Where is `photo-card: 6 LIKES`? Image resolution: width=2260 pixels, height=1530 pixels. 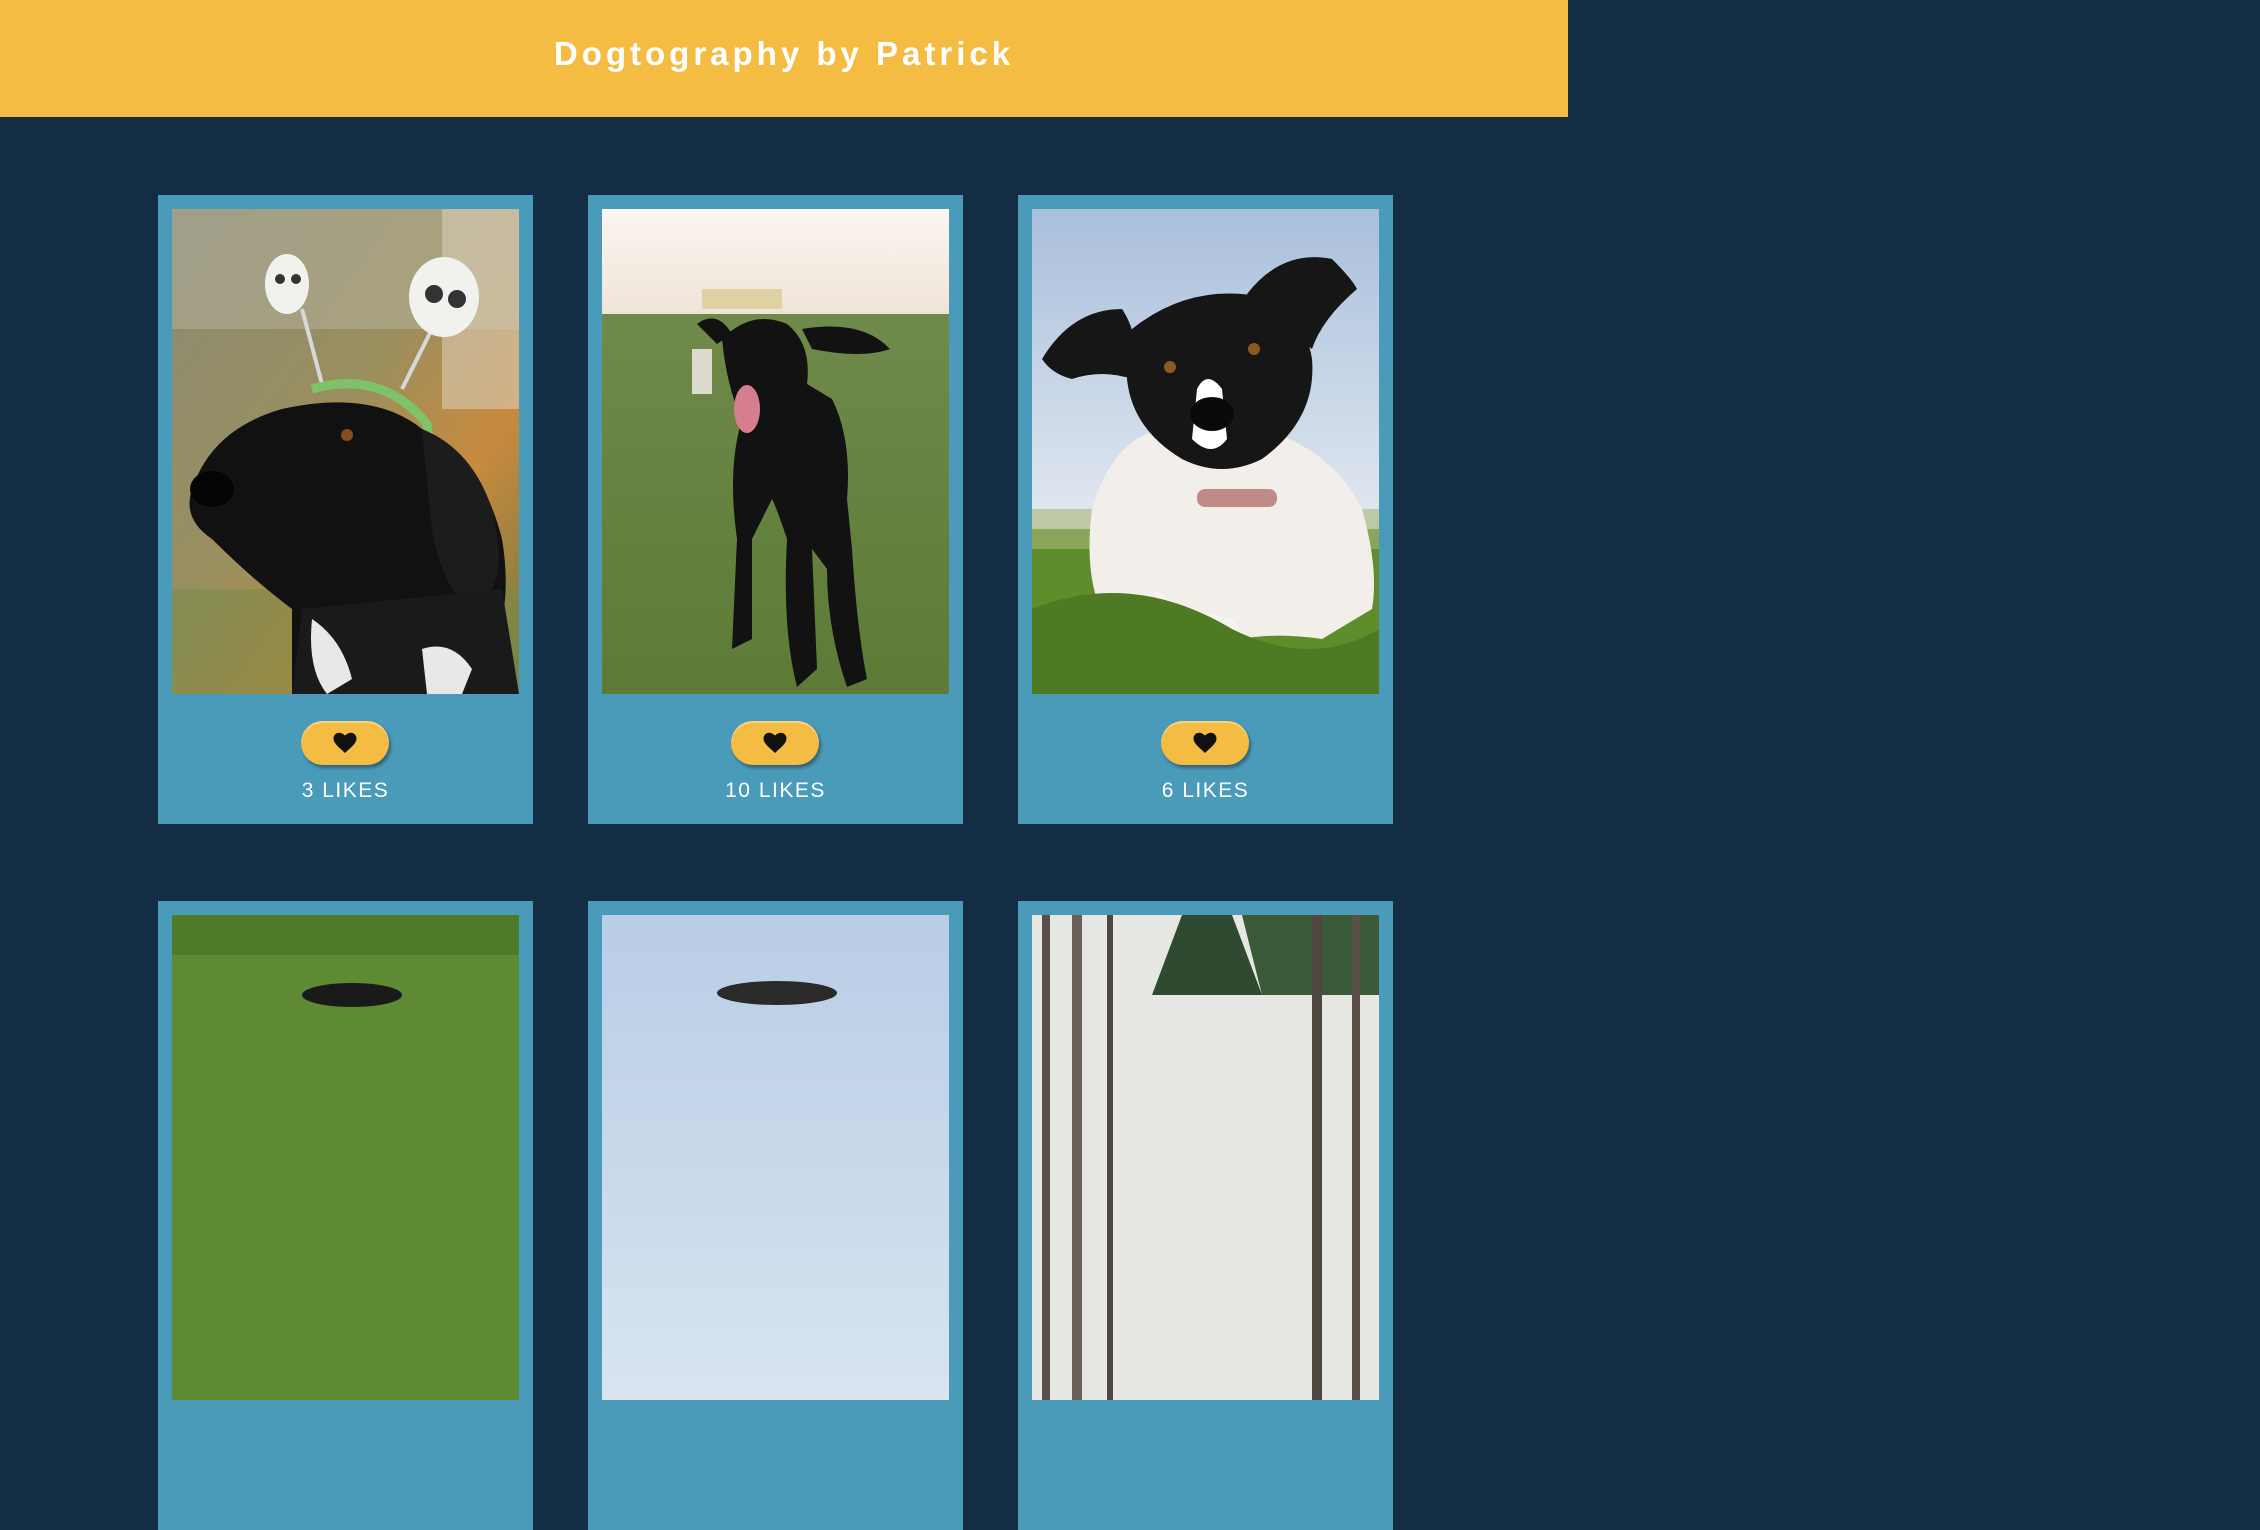
photo-card: 6 LIKES is located at coordinates (1205, 509).